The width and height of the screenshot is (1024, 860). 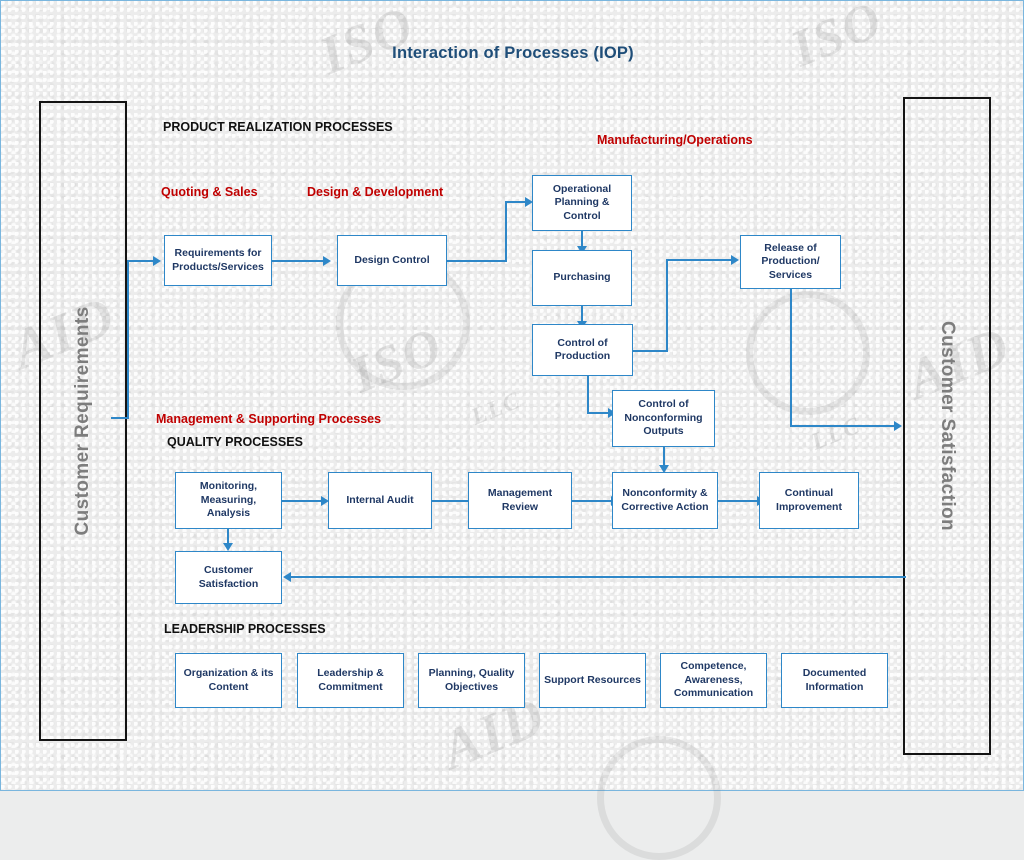 I want to click on box-internal-audit: Internal Audit, so click(x=380, y=500).